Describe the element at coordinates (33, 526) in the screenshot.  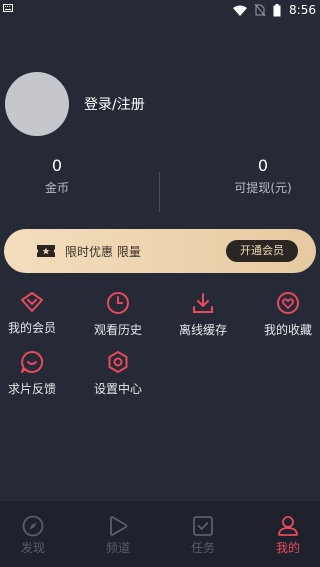
I see `compass-icon` at that location.